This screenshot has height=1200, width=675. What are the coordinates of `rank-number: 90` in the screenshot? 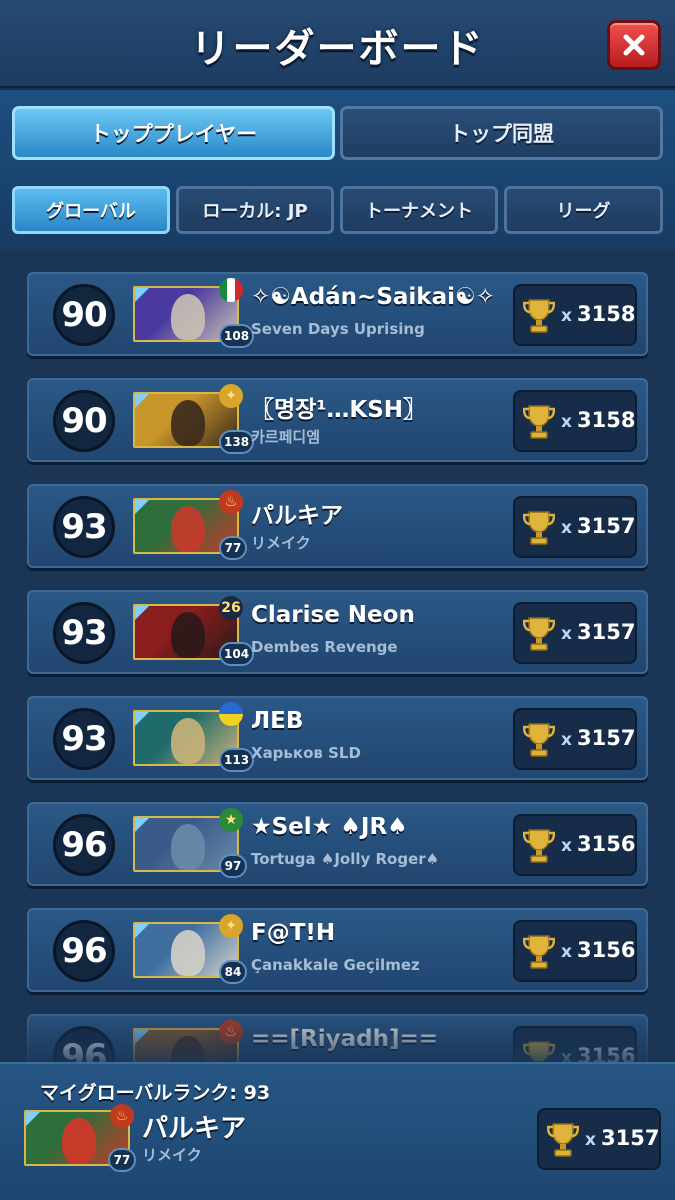 It's located at (84, 315).